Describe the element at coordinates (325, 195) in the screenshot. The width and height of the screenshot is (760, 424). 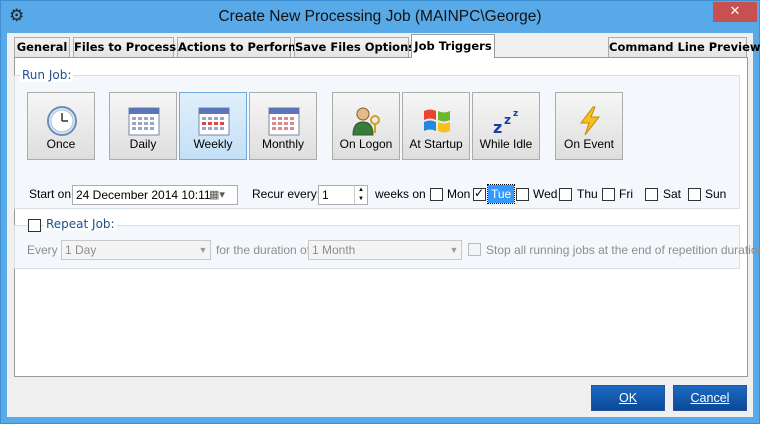
I see `recur-value: 1` at that location.